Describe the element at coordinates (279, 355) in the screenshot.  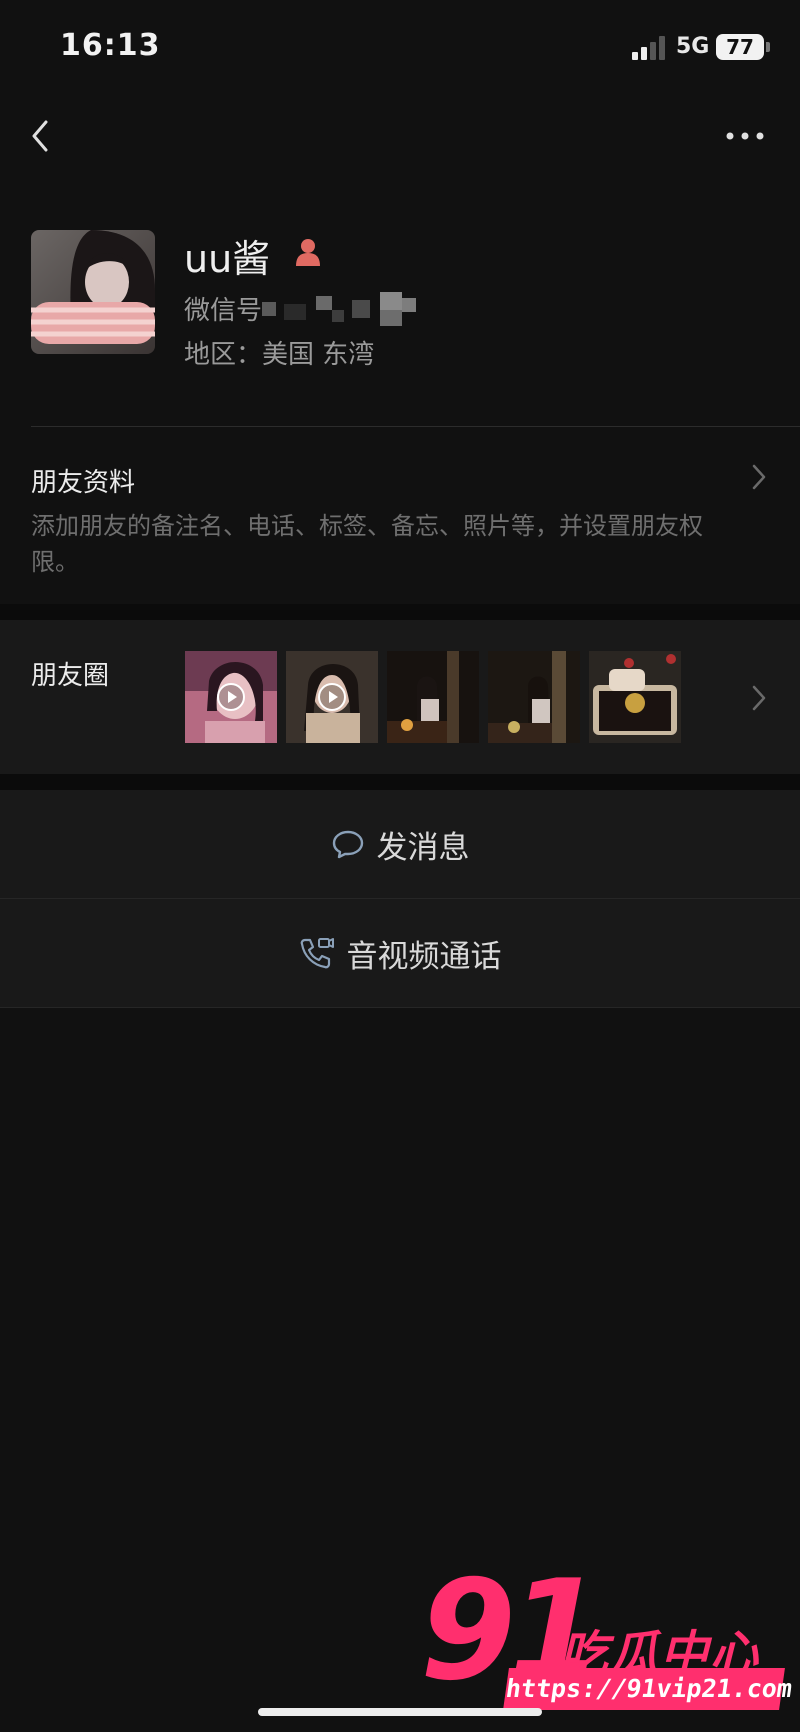
I see `region-label: 地区：美国 东湾` at that location.